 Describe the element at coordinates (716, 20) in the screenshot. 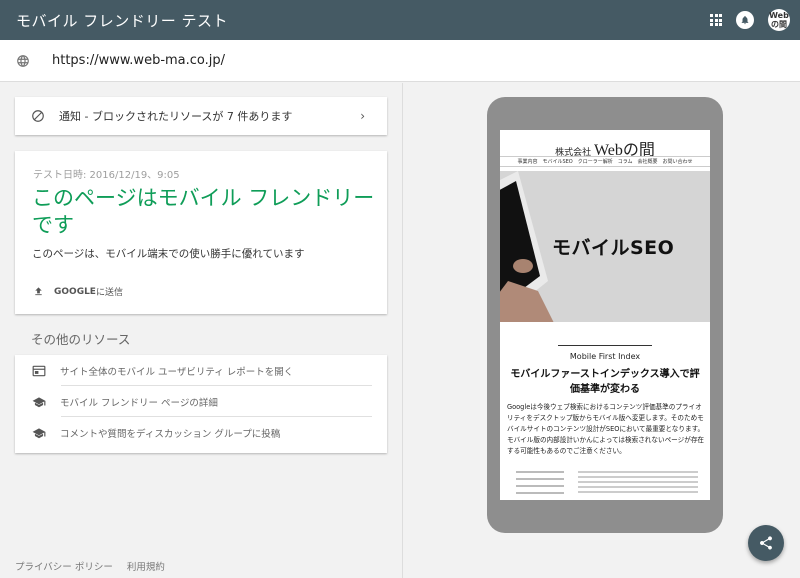

I see `apps-grid-icon` at that location.